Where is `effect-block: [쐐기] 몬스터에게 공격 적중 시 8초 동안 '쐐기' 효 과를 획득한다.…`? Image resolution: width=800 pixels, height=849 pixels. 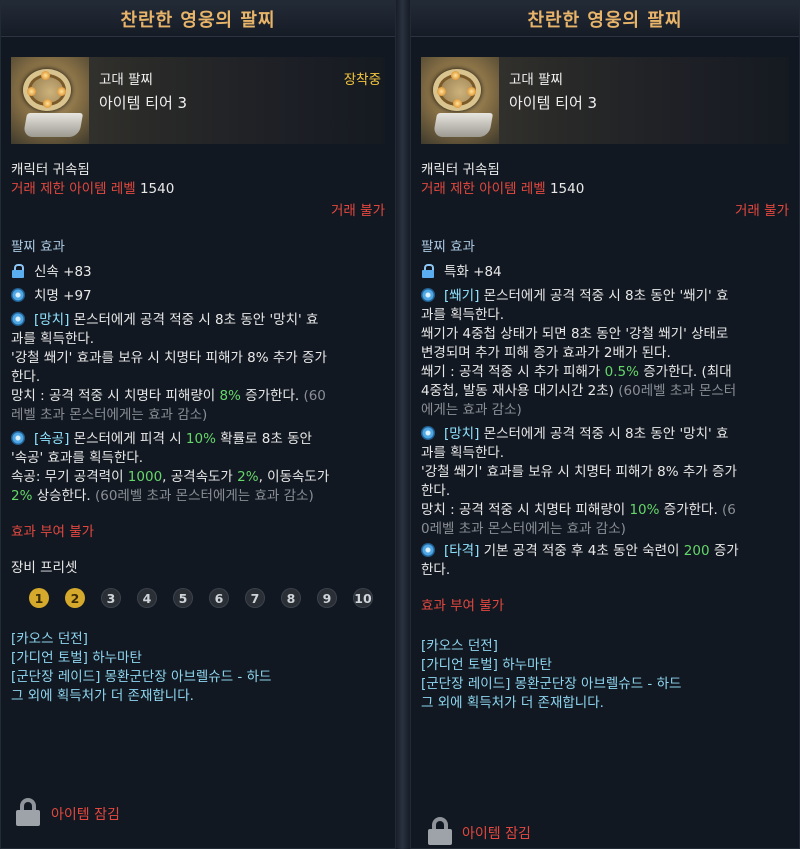 effect-block: [쐐기] 몬스터에게 공격 적중 시 8초 동안 '쐐기' 효 과를 획득한다.… is located at coordinates (605, 353).